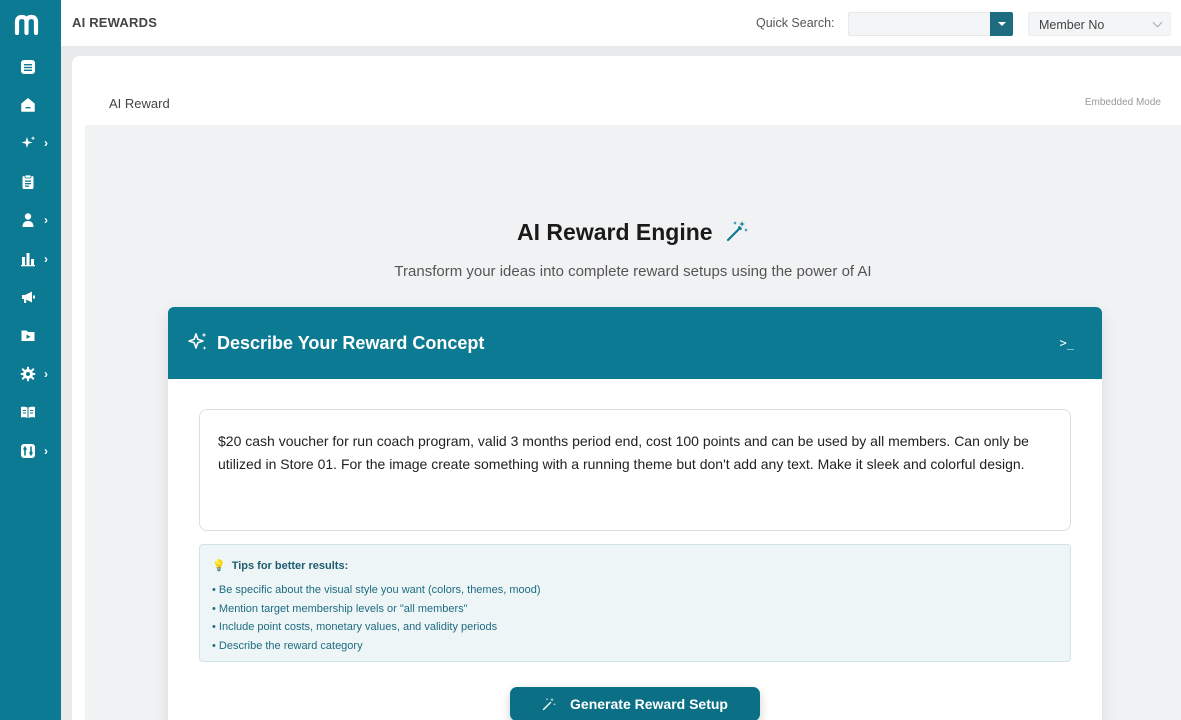 The image size is (1181, 720). I want to click on tips-title: 💡 Tips for better results:, so click(635, 565).